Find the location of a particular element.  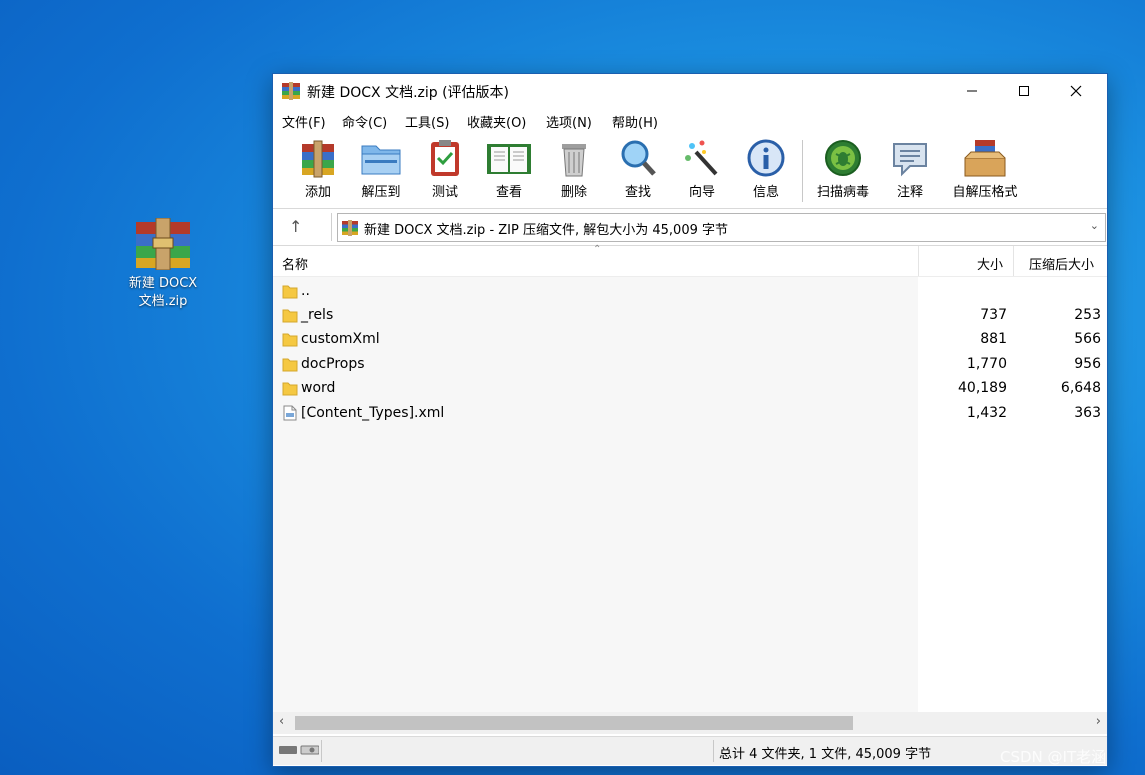

scrollbar-thumb is located at coordinates (574, 723).